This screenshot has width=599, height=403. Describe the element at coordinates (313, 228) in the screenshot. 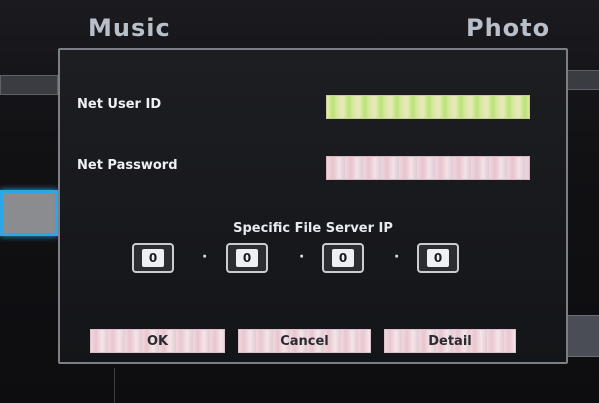

I see `server-ip-label: Specific File Server IP` at that location.